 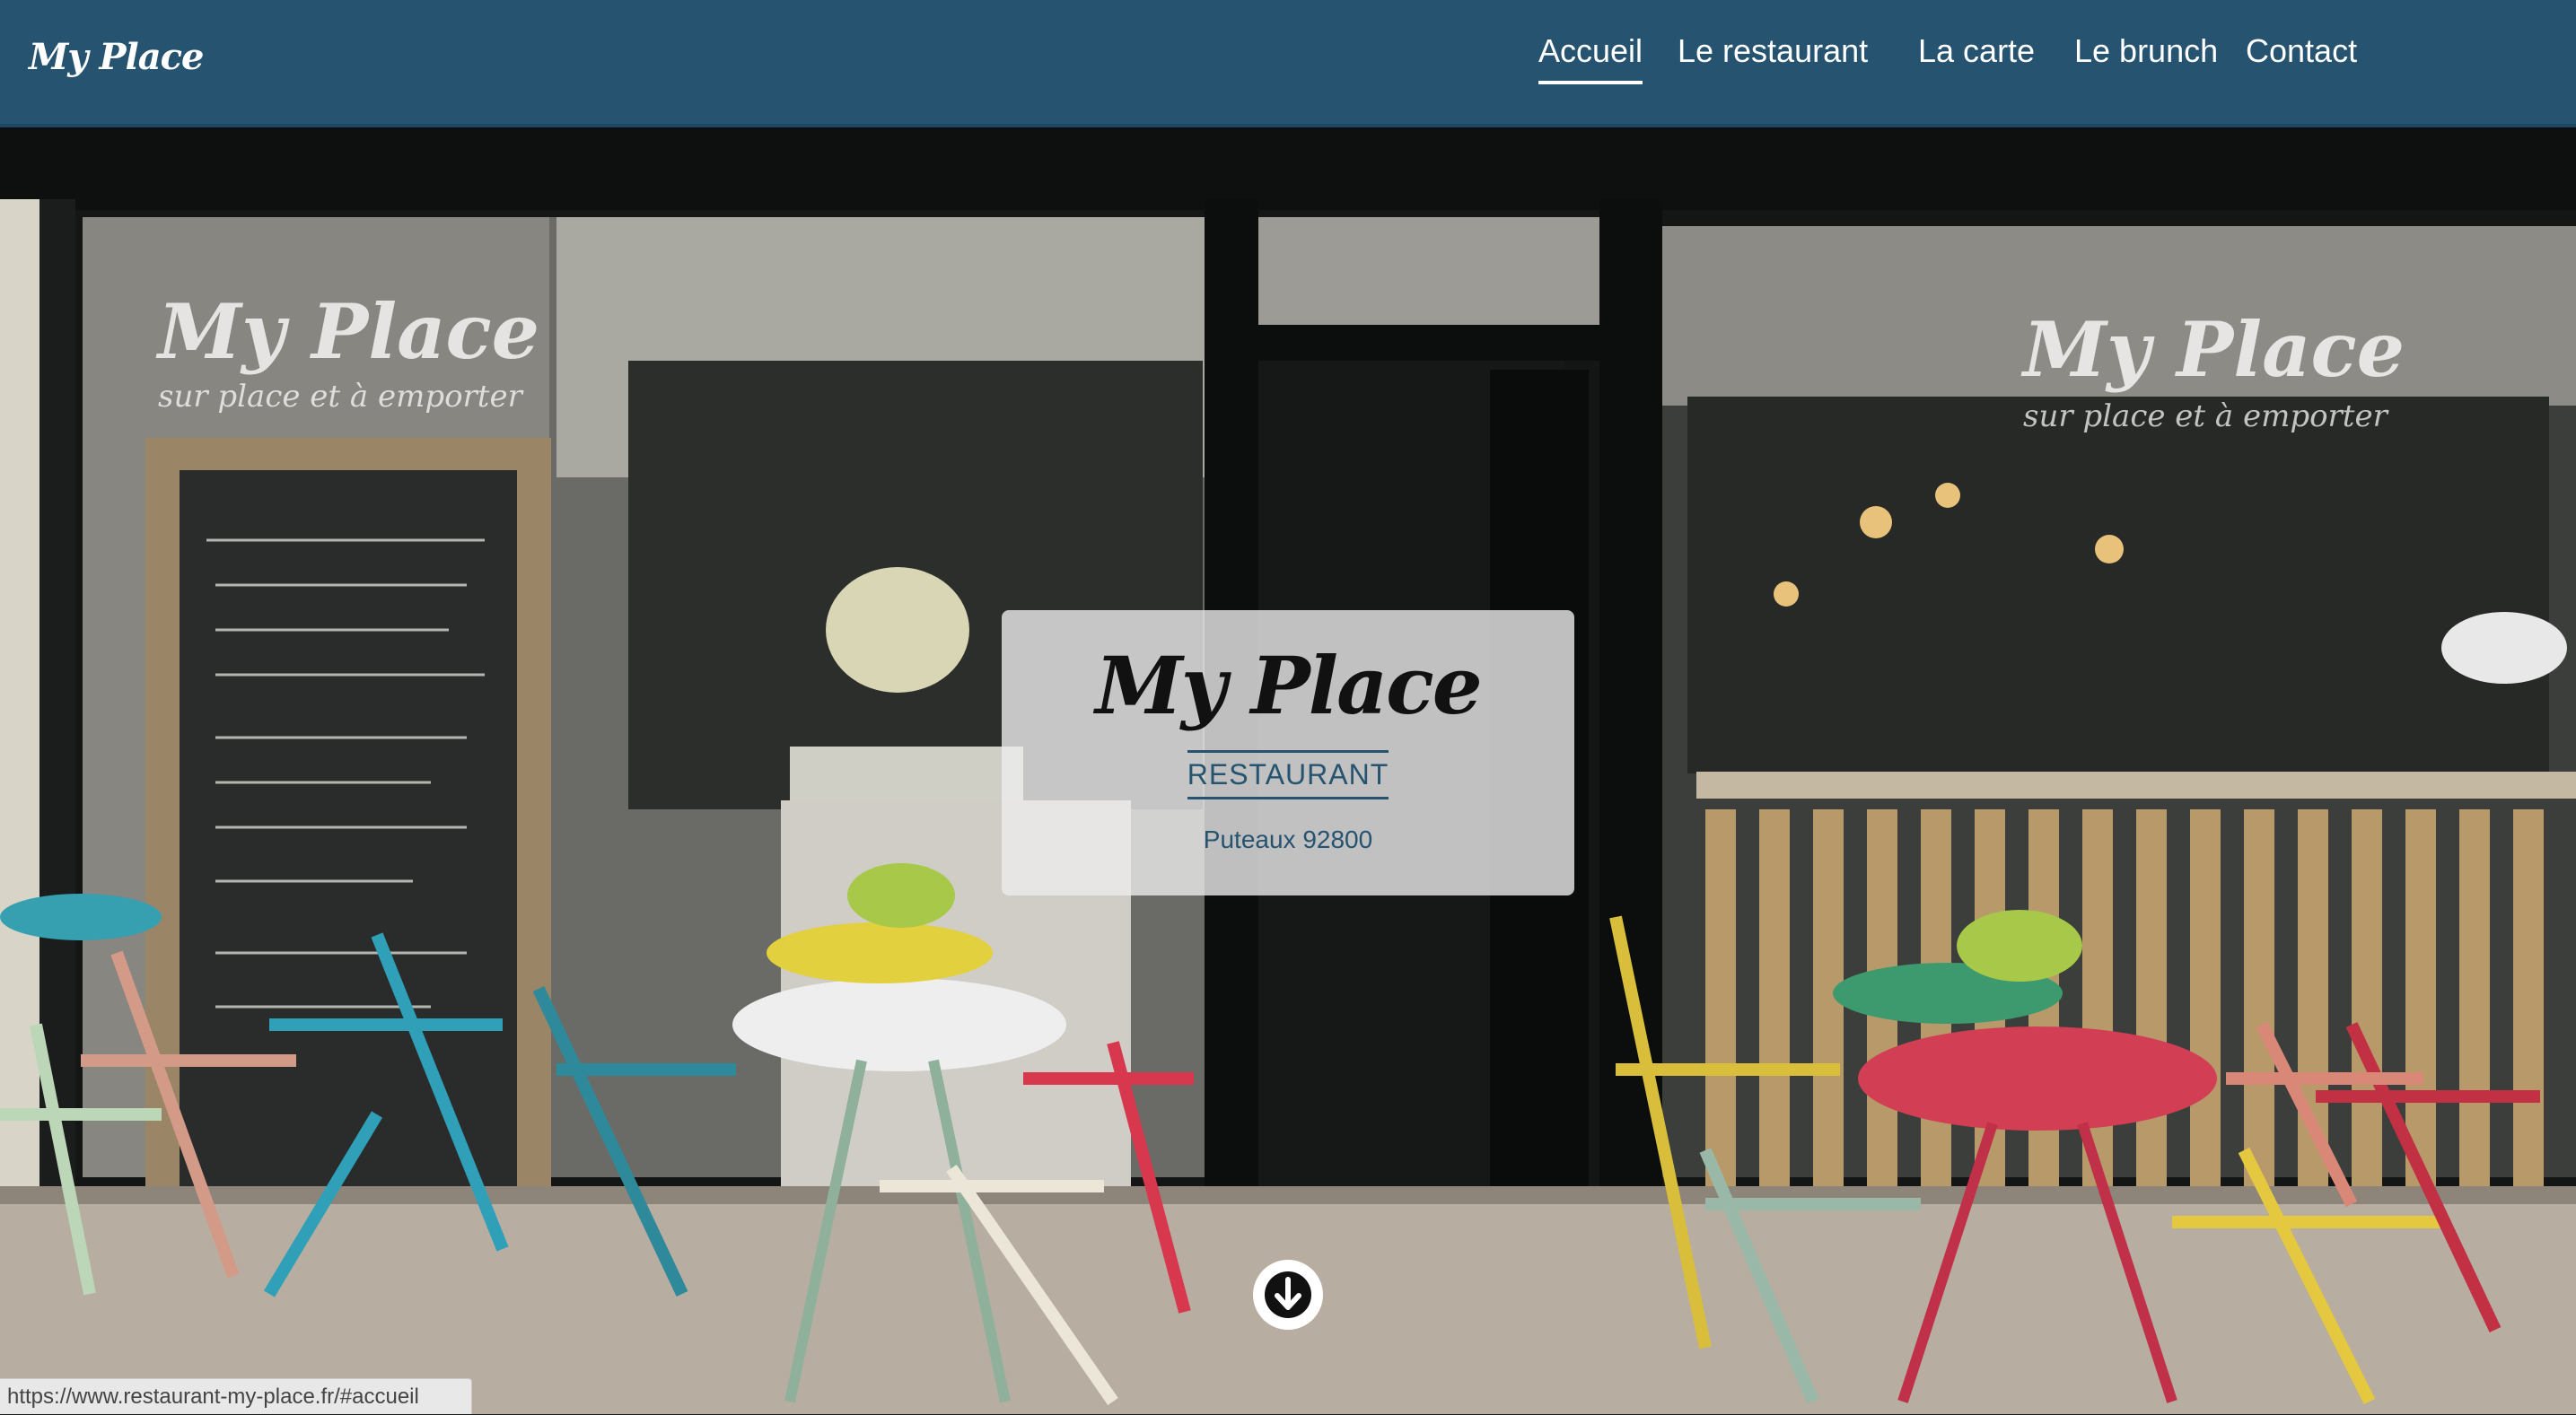 What do you see at coordinates (1773, 56) in the screenshot?
I see `nav-item-le-restaurant: Le restaurant` at bounding box center [1773, 56].